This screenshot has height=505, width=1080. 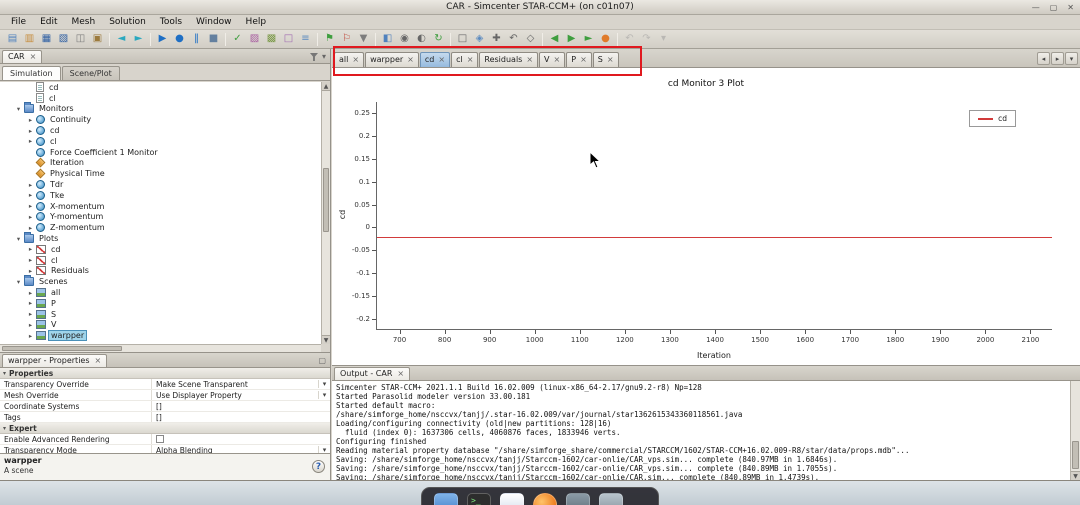 What do you see at coordinates (179, 39) in the screenshot?
I see `run-button: ●` at bounding box center [179, 39].